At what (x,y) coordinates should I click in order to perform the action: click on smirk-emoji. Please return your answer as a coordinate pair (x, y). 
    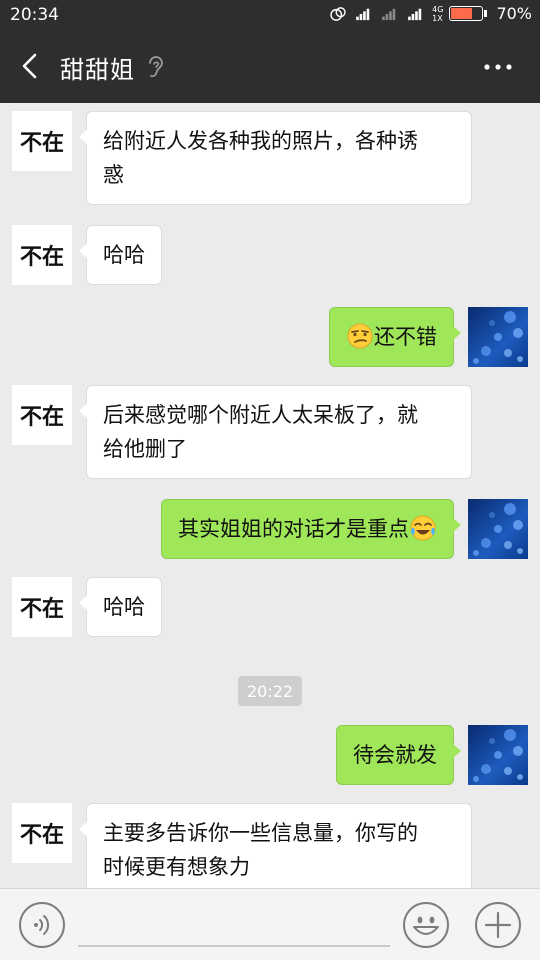
    Looking at the image, I should click on (360, 336).